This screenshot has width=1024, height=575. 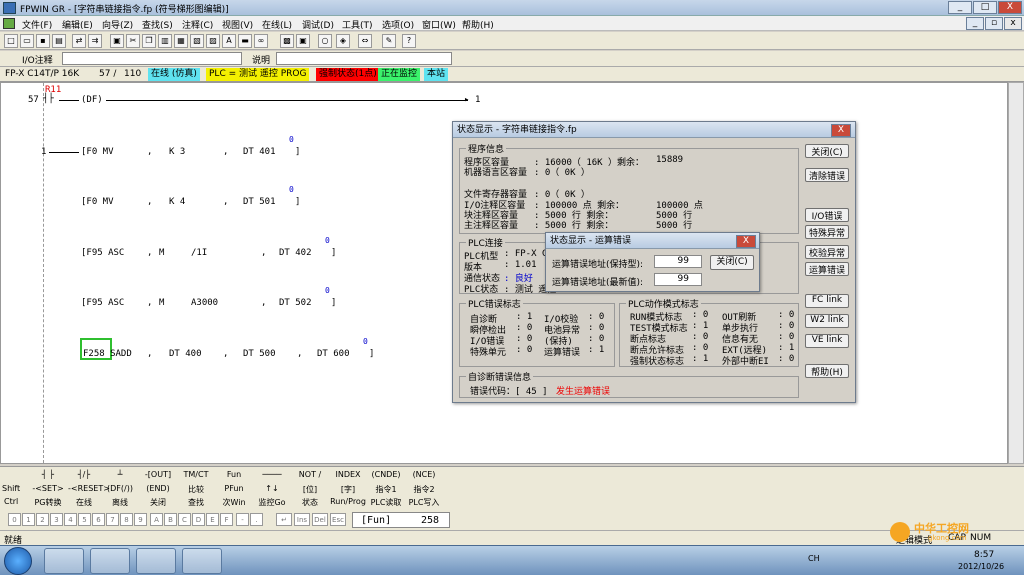 What do you see at coordinates (386, 502) in the screenshot?
I see `fkey-plc-read: PLC读取` at bounding box center [386, 502].